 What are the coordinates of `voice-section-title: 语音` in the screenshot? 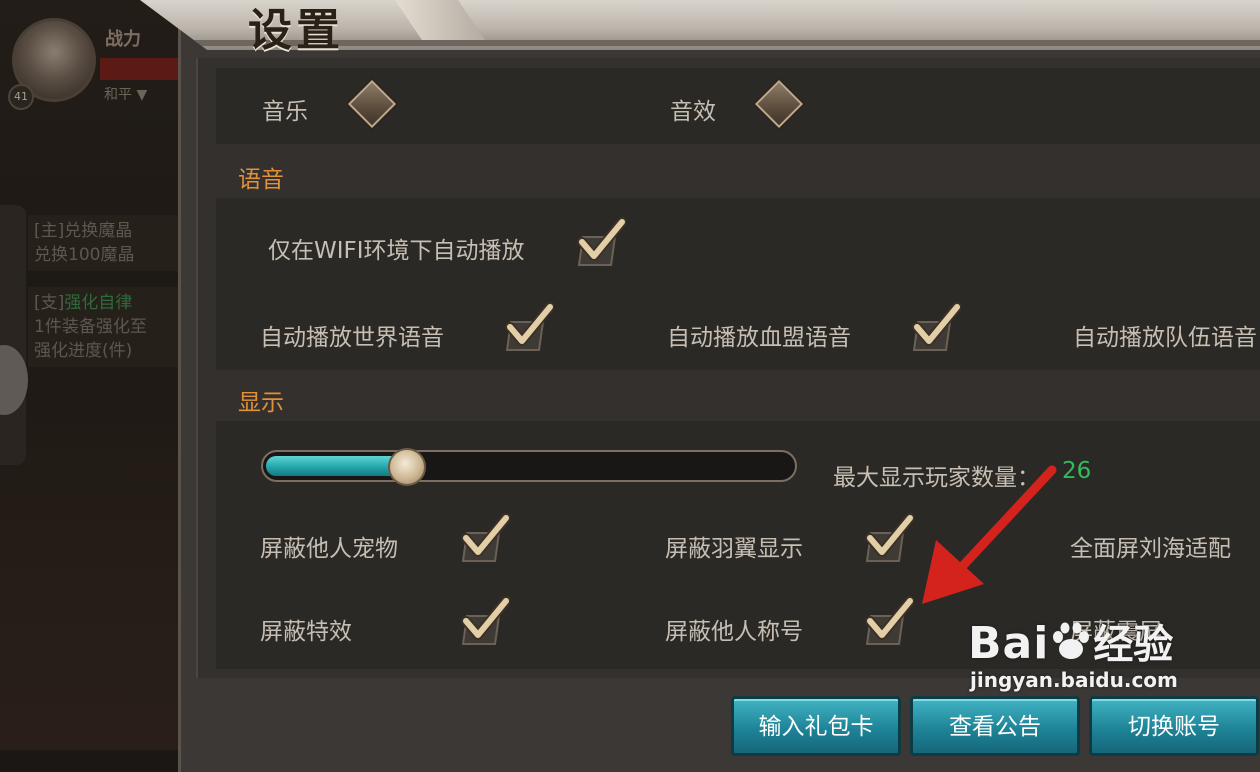 It's located at (261, 180).